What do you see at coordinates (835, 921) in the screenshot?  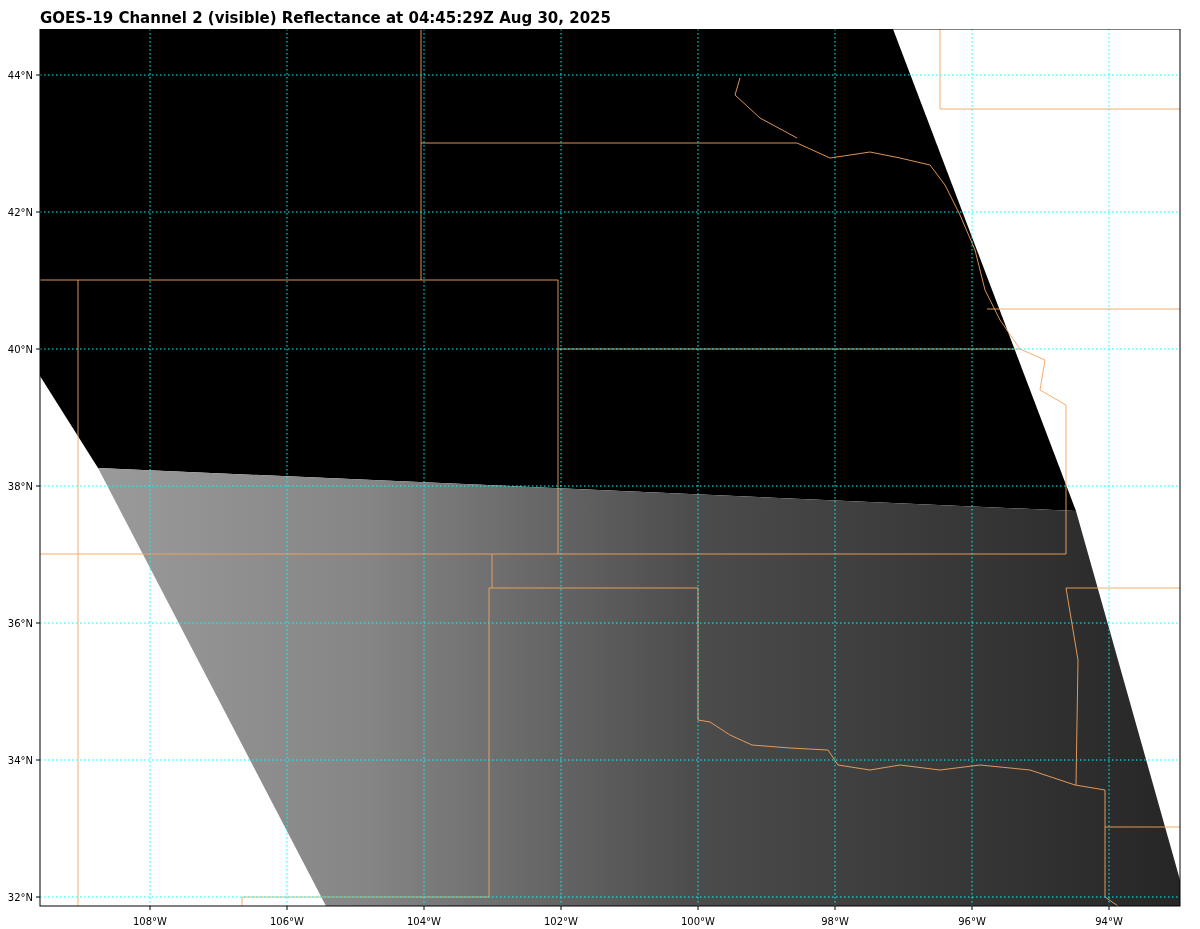 I see `longitude-label: 98°W` at bounding box center [835, 921].